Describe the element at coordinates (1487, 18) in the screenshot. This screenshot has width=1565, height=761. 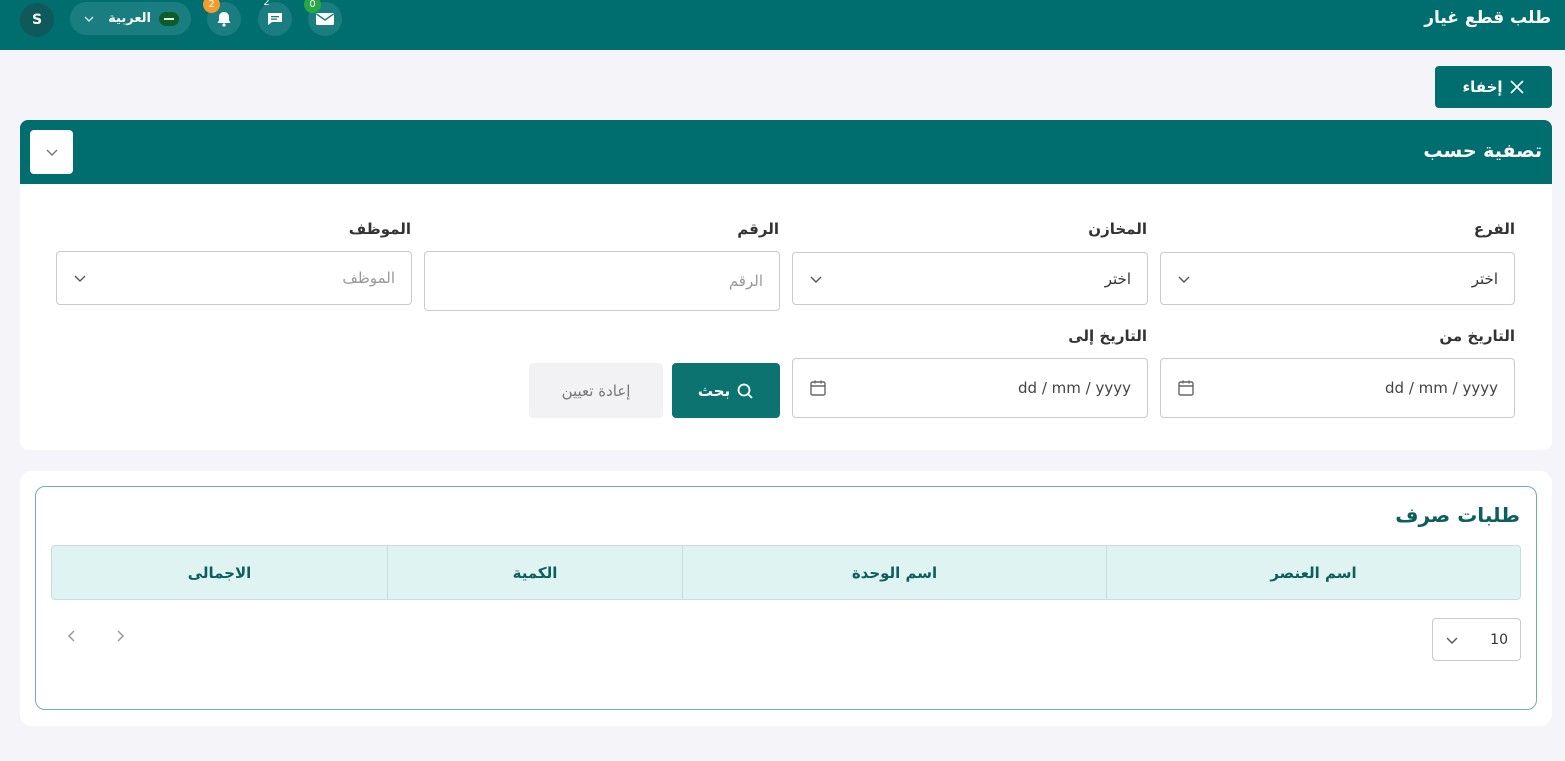
I see `page-title: طلب قطع غيار` at that location.